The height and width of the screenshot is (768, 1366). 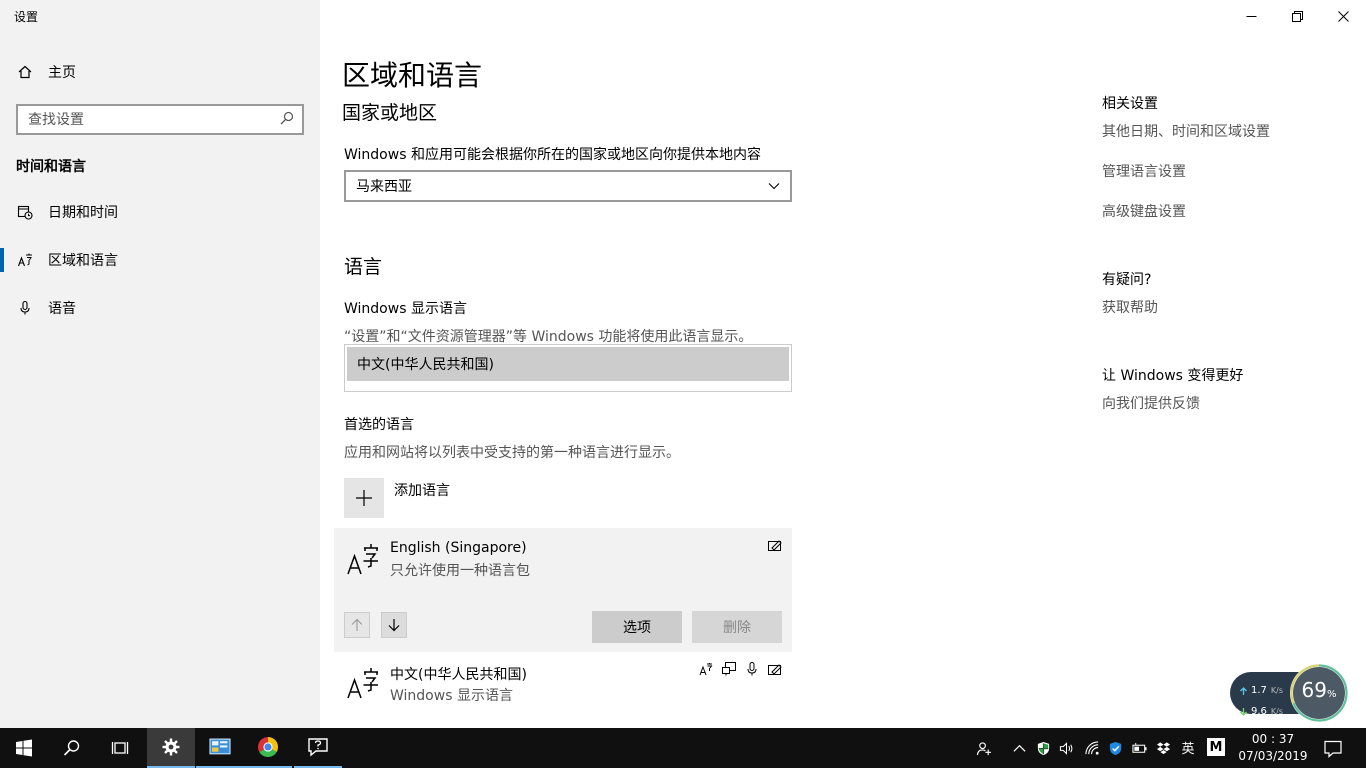 I want to click on search-box, so click(x=160, y=119).